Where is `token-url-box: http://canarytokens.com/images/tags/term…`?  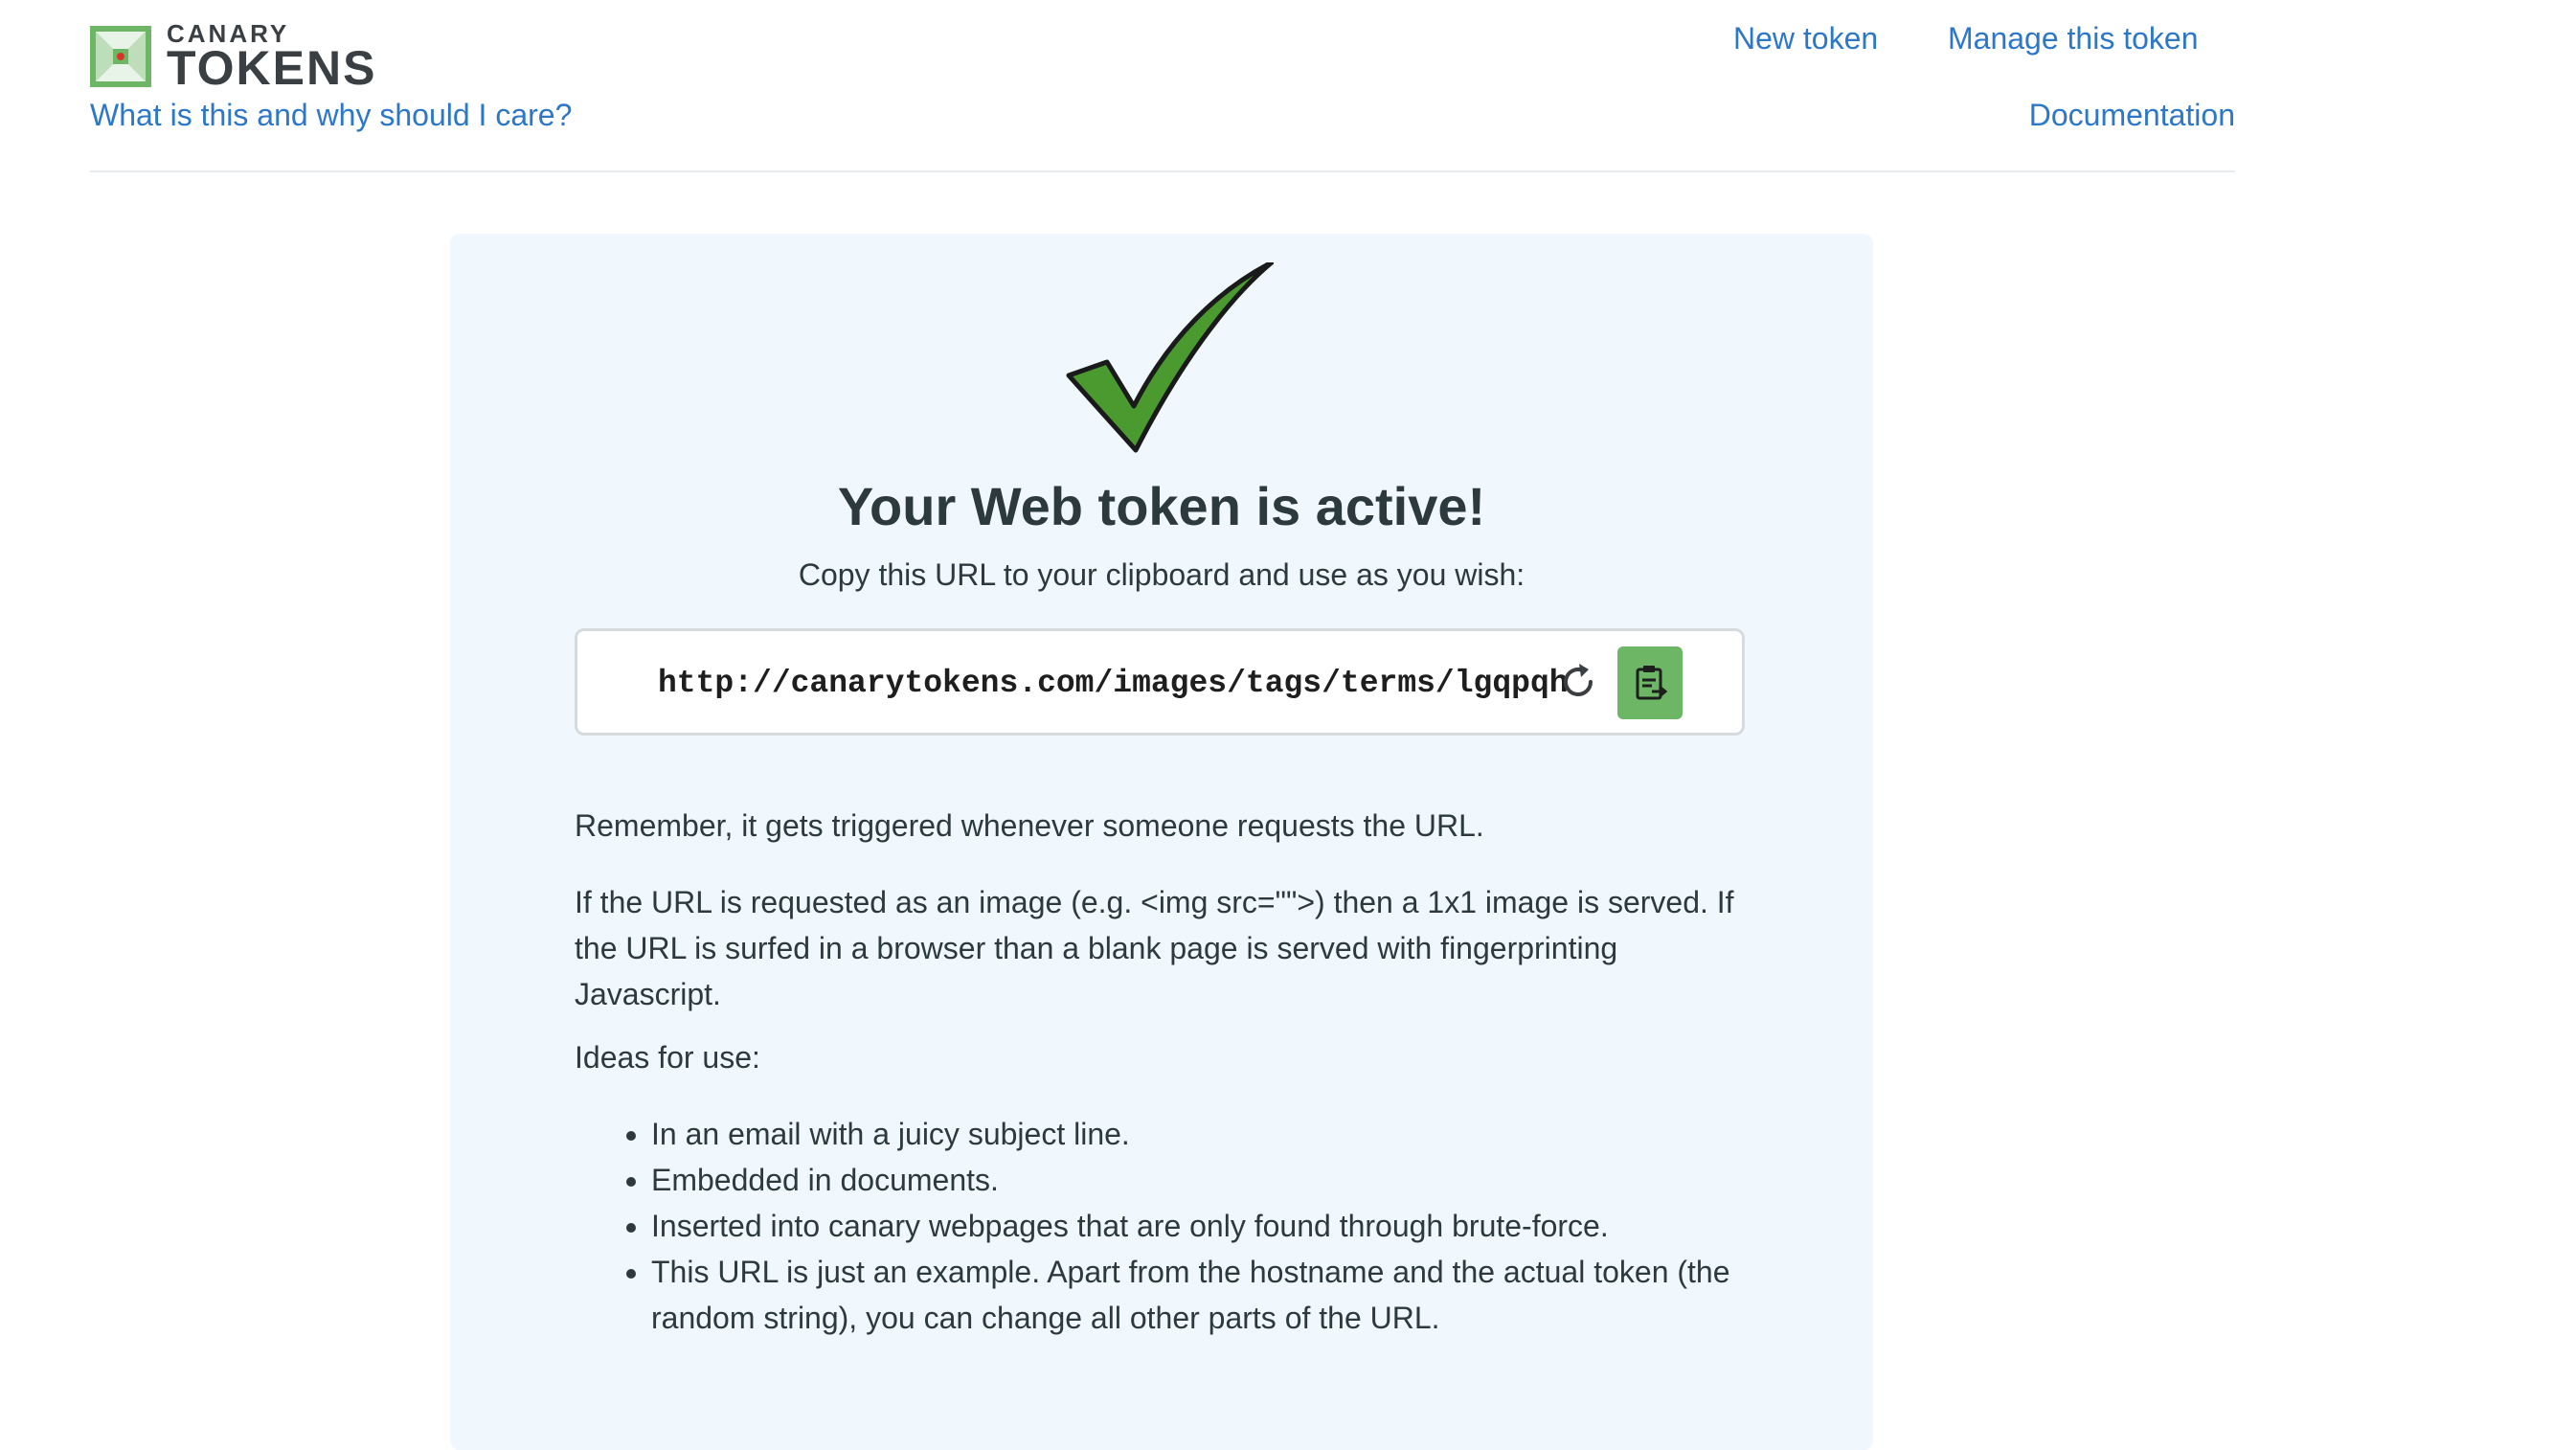
token-url-box: http://canarytokens.com/images/tags/term… is located at coordinates (1160, 682).